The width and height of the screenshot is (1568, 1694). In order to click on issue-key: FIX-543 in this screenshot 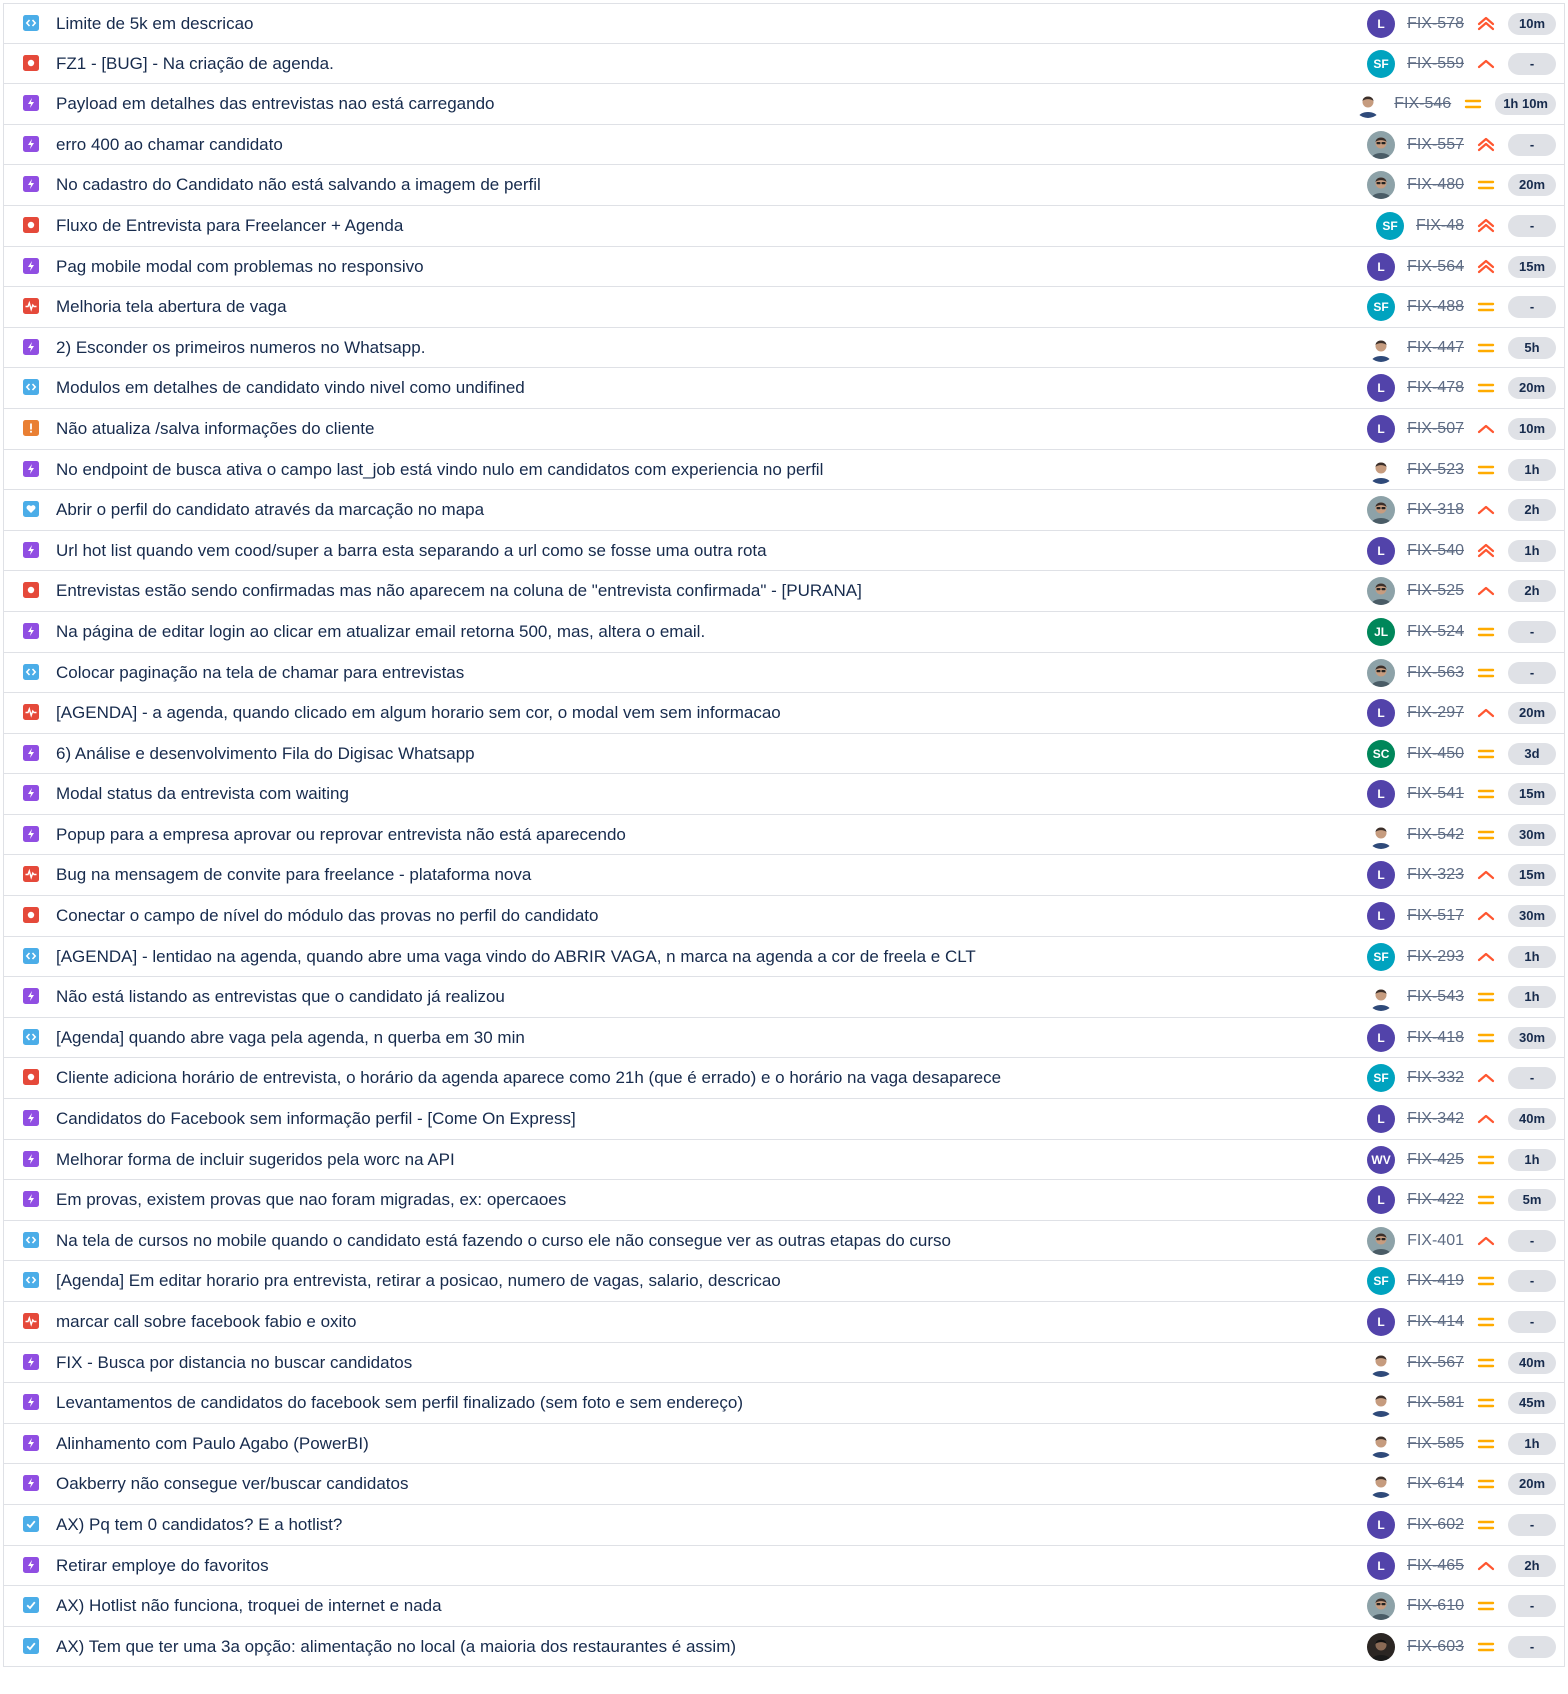, I will do `click(1435, 997)`.